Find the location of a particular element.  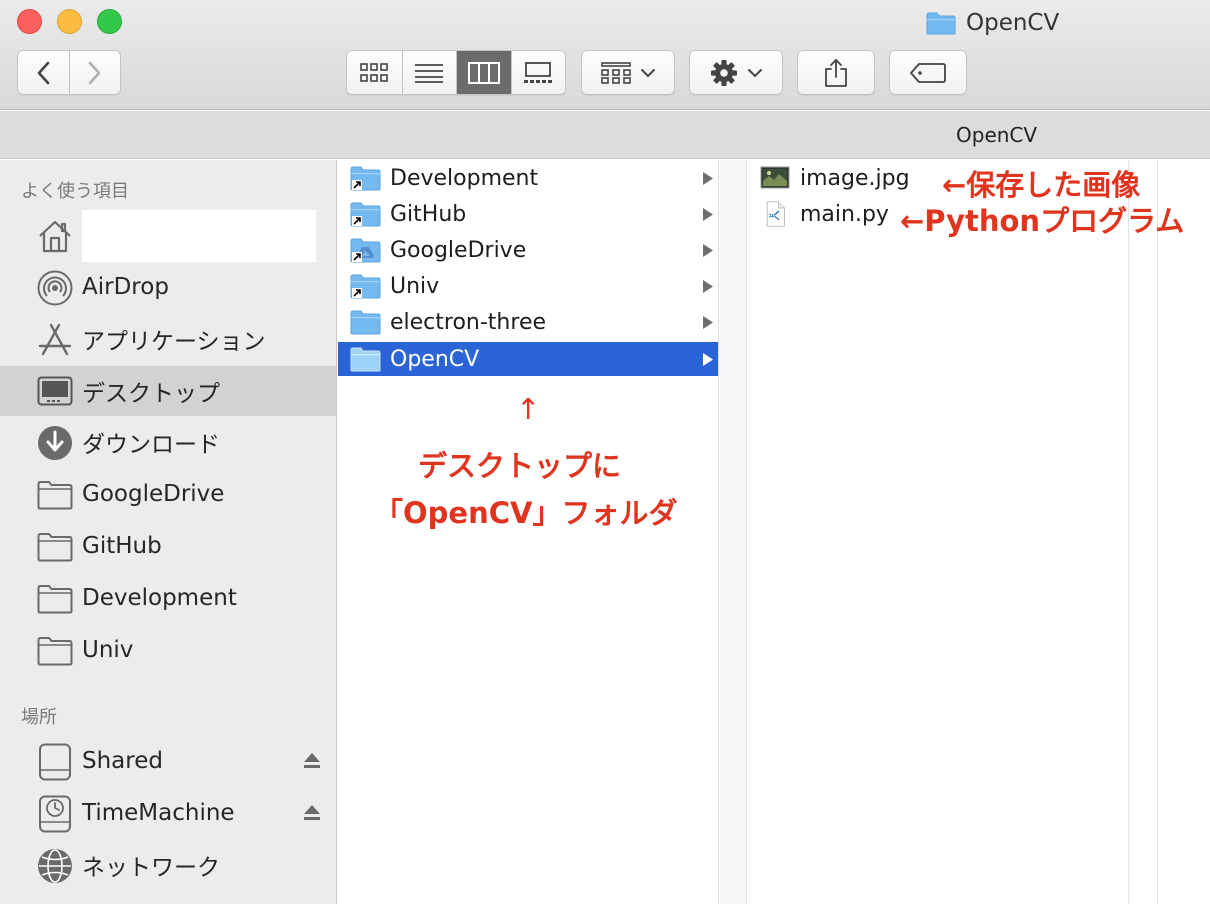

list-item-label: OpenCV is located at coordinates (435, 359).